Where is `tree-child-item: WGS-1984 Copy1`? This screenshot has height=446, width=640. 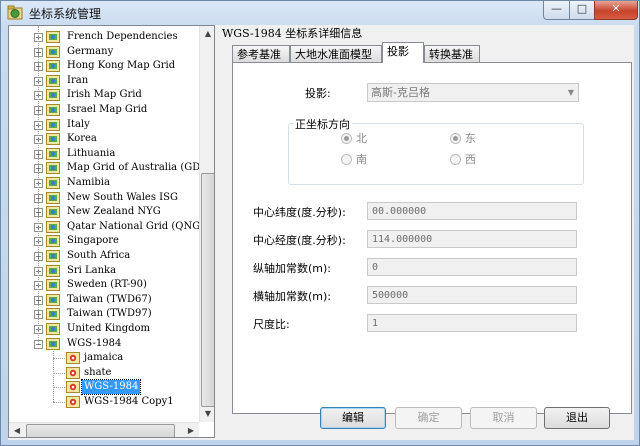
tree-child-item: WGS-1984 Copy1 is located at coordinates (104, 402).